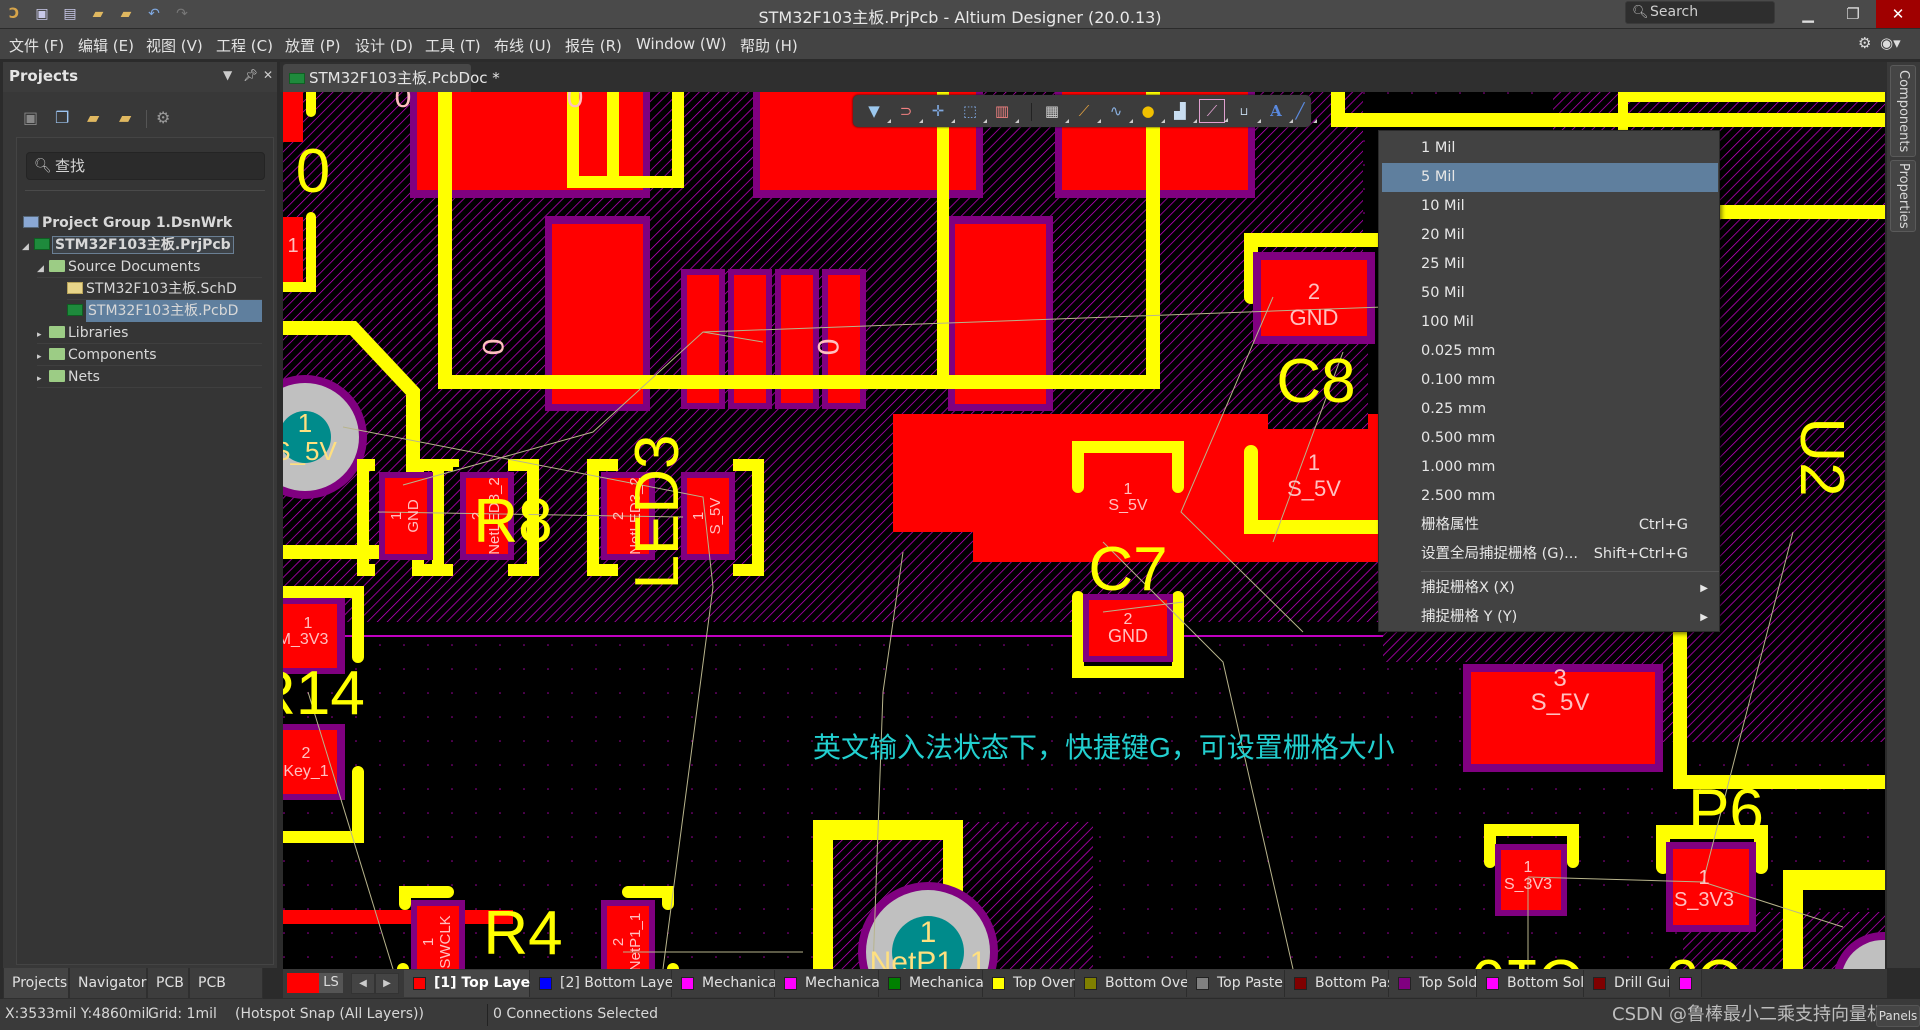  What do you see at coordinates (1550, 525) in the screenshot?
I see `menu-item-grid-properties: 栅格属性 Ctrl+G` at bounding box center [1550, 525].